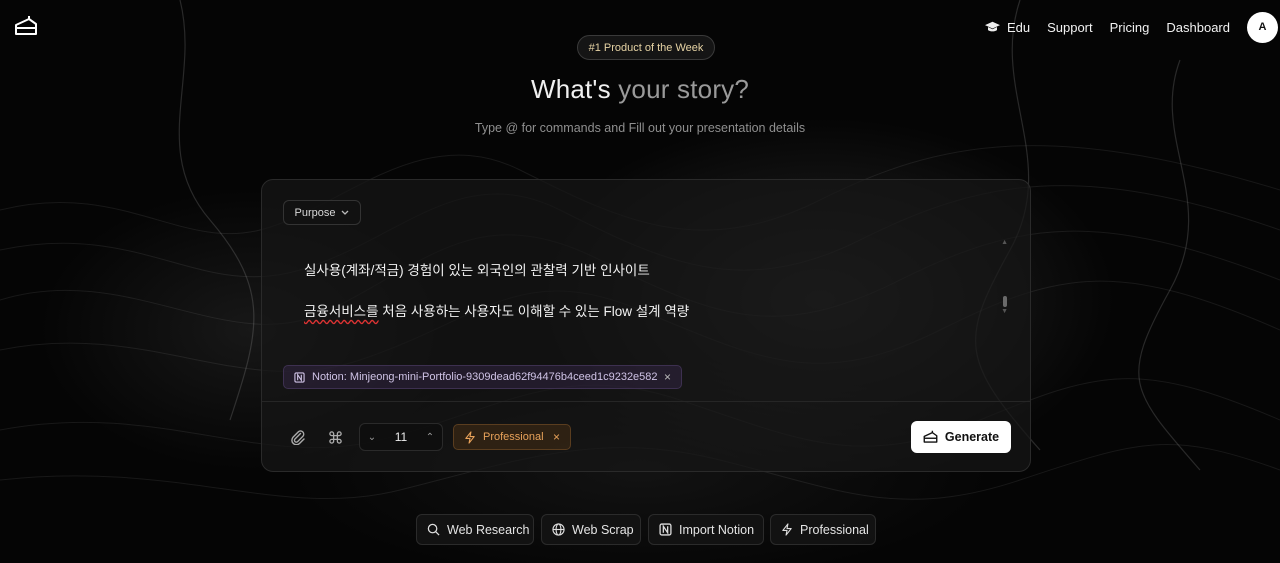  I want to click on scrollbar-thumb, so click(1005, 301).